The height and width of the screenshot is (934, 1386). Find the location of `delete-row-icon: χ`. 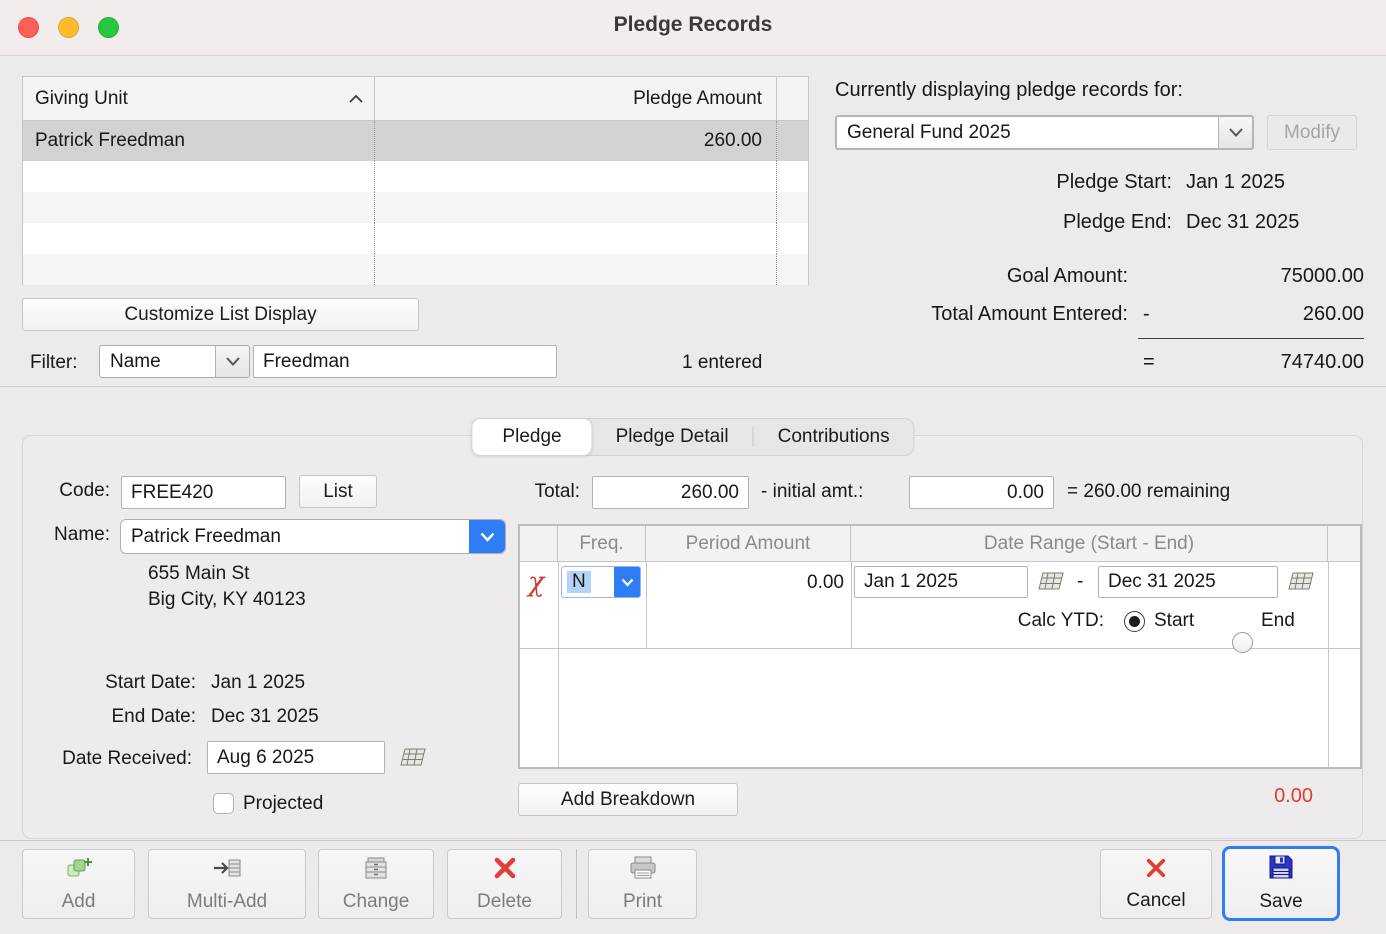

delete-row-icon: χ is located at coordinates (536, 582).